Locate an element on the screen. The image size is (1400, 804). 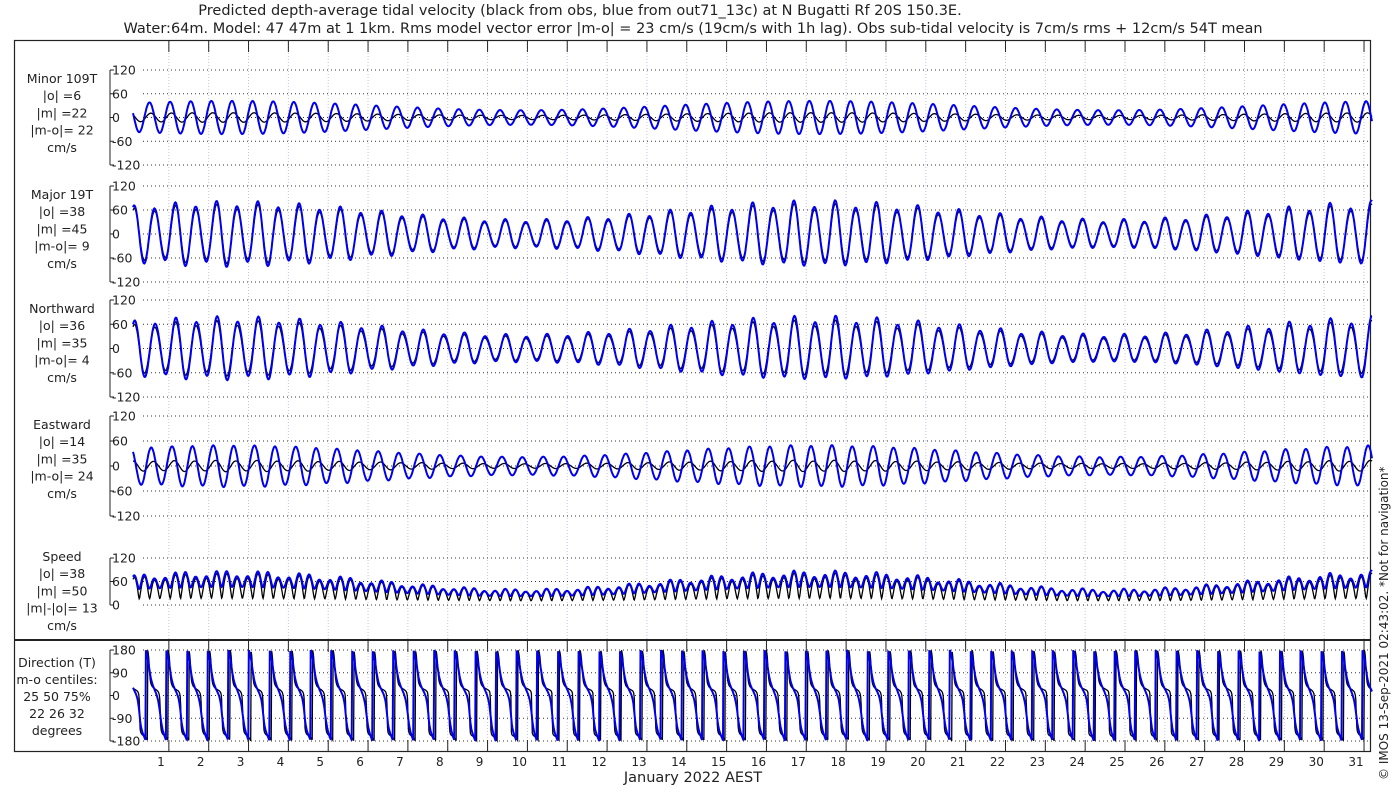
panel-label-line: |o| =14 is located at coordinates (62, 441).